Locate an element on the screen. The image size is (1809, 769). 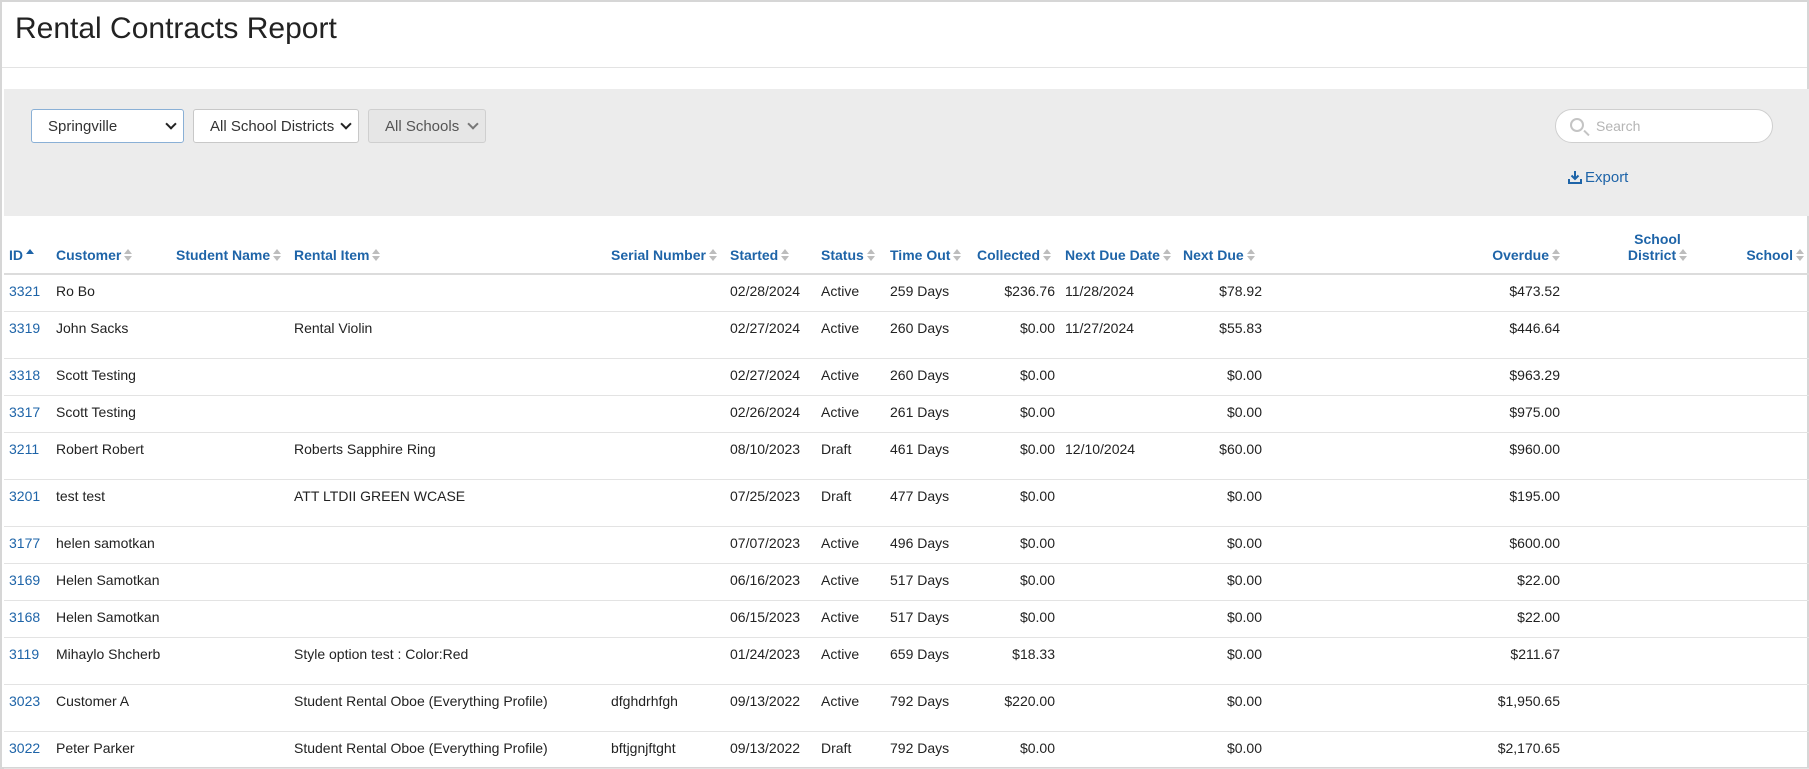
school-select: All Schools is located at coordinates (427, 126).